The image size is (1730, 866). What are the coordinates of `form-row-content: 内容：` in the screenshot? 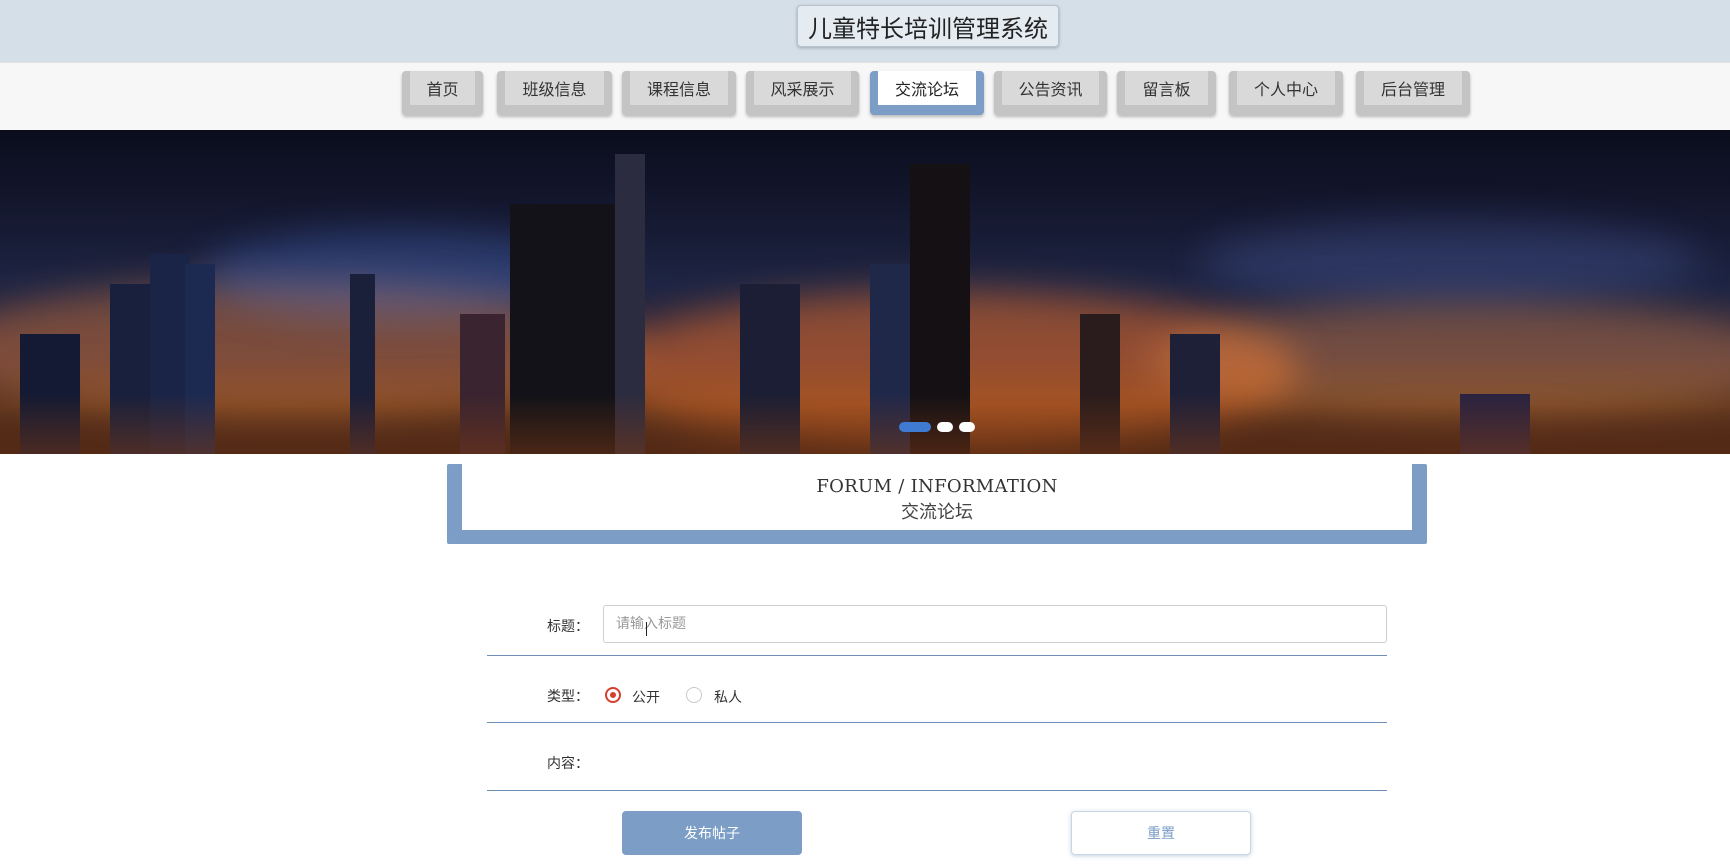 It's located at (937, 757).